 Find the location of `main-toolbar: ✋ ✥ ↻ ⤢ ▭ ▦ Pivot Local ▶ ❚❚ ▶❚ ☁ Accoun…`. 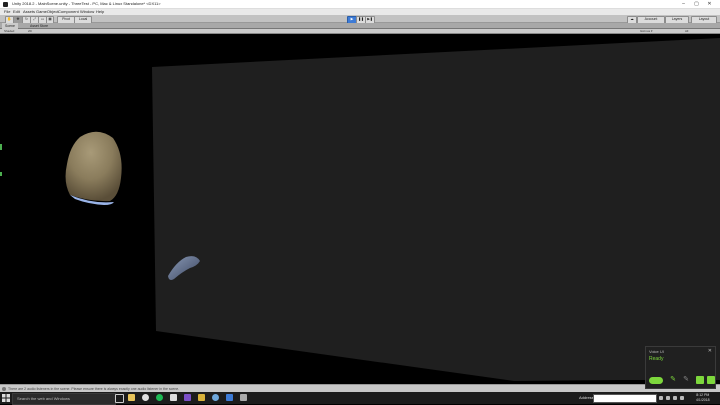

main-toolbar: ✋ ✥ ↻ ⤢ ▭ ▦ Pivot Local ▶ ❚❚ ▶❚ ☁ Accoun… is located at coordinates (360, 19).